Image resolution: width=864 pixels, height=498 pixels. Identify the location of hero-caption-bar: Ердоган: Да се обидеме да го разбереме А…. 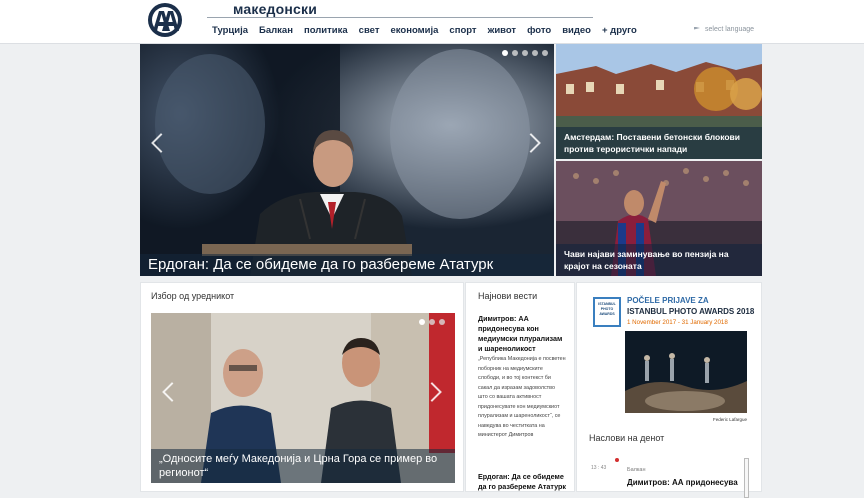
(347, 265).